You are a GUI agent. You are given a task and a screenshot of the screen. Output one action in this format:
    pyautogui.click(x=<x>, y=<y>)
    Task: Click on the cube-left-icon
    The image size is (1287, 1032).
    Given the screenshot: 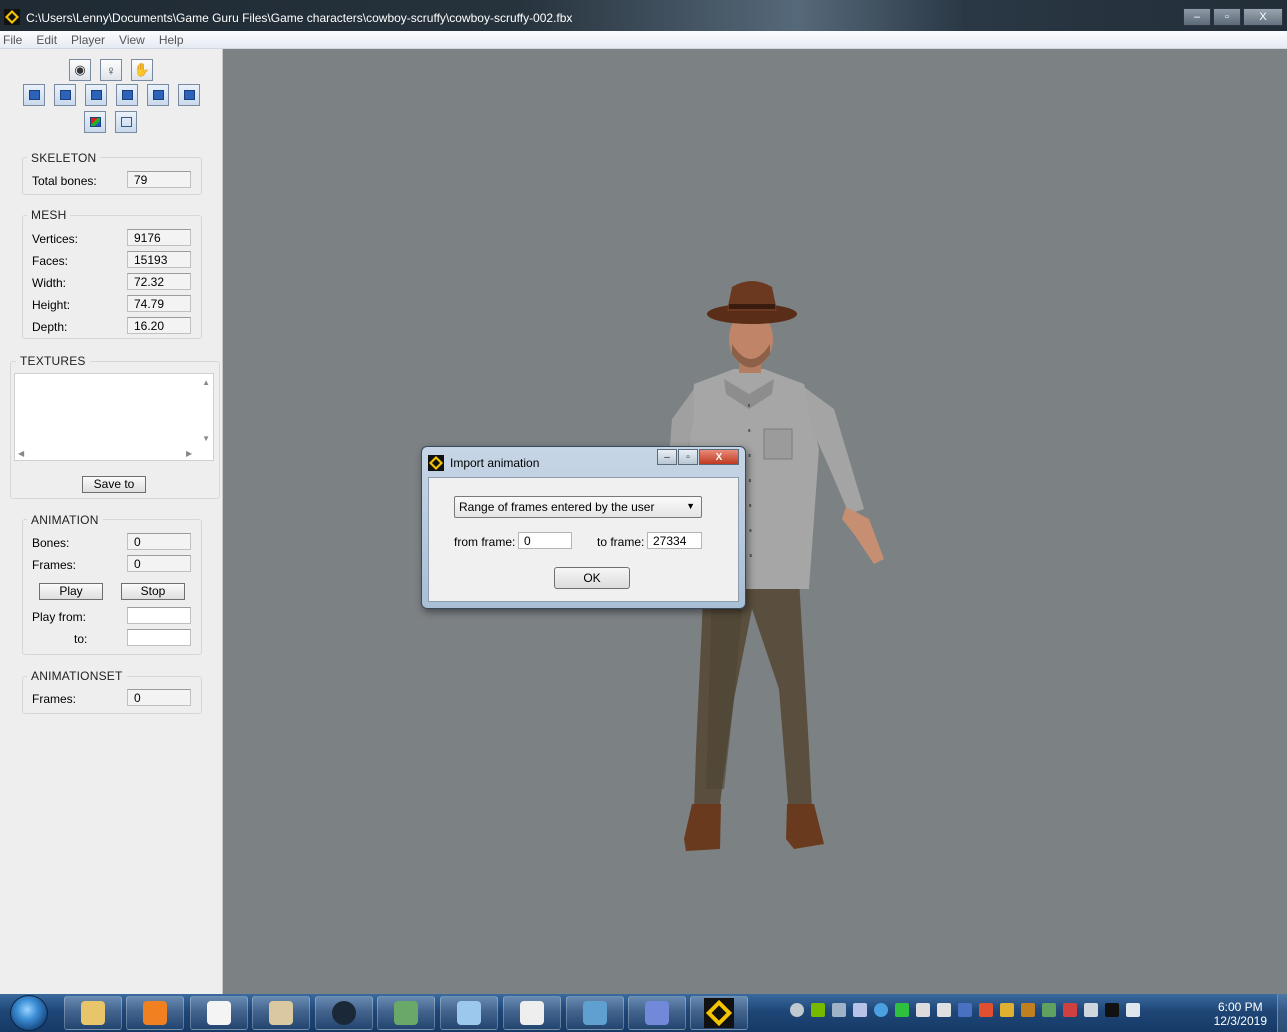 What is the action you would take?
    pyautogui.click(x=65, y=95)
    